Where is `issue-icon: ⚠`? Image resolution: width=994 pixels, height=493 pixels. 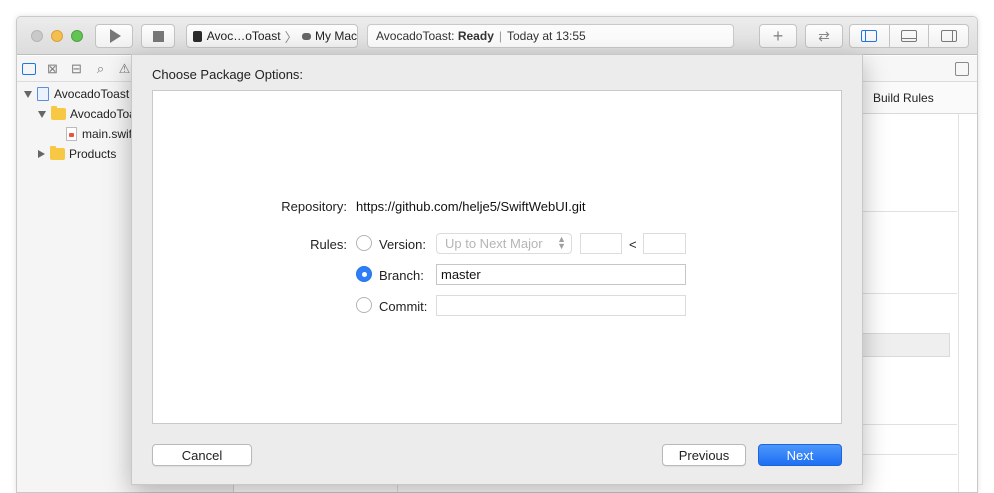 issue-icon: ⚠ is located at coordinates (124, 68).